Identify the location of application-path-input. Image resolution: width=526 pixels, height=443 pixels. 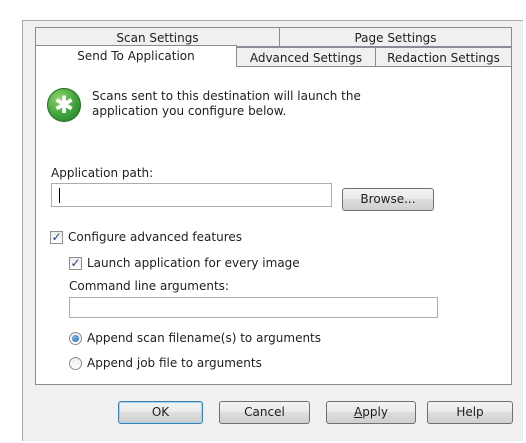
(191, 195).